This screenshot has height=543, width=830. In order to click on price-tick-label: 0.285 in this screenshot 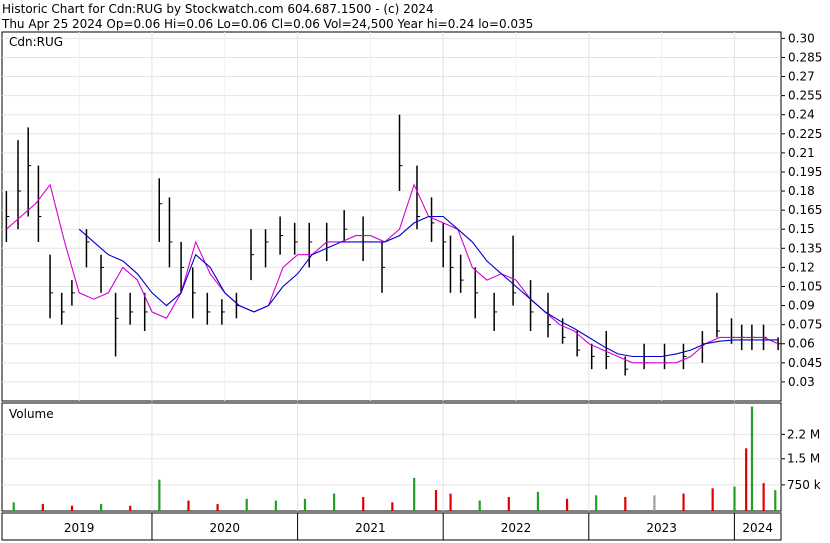, I will do `click(805, 57)`.